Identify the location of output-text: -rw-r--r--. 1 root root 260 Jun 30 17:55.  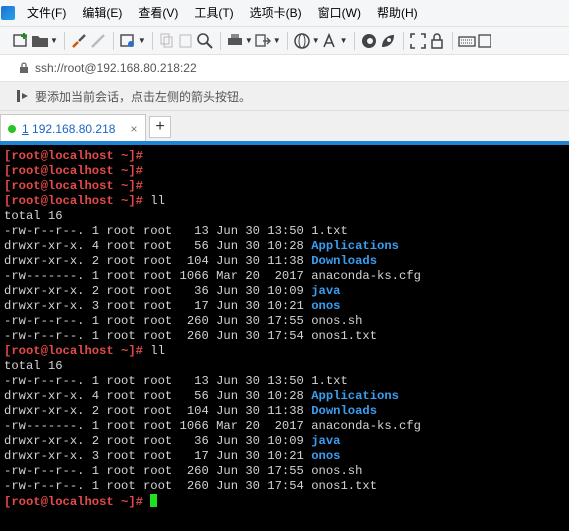
(158, 471).